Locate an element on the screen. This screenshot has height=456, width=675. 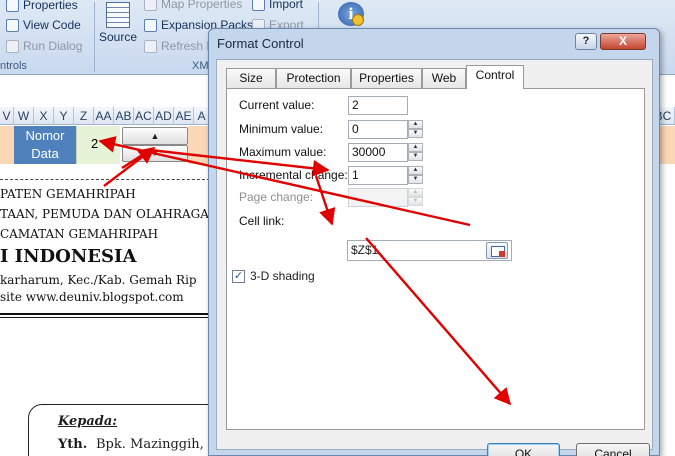
import-button: Import is located at coordinates (277, 6).